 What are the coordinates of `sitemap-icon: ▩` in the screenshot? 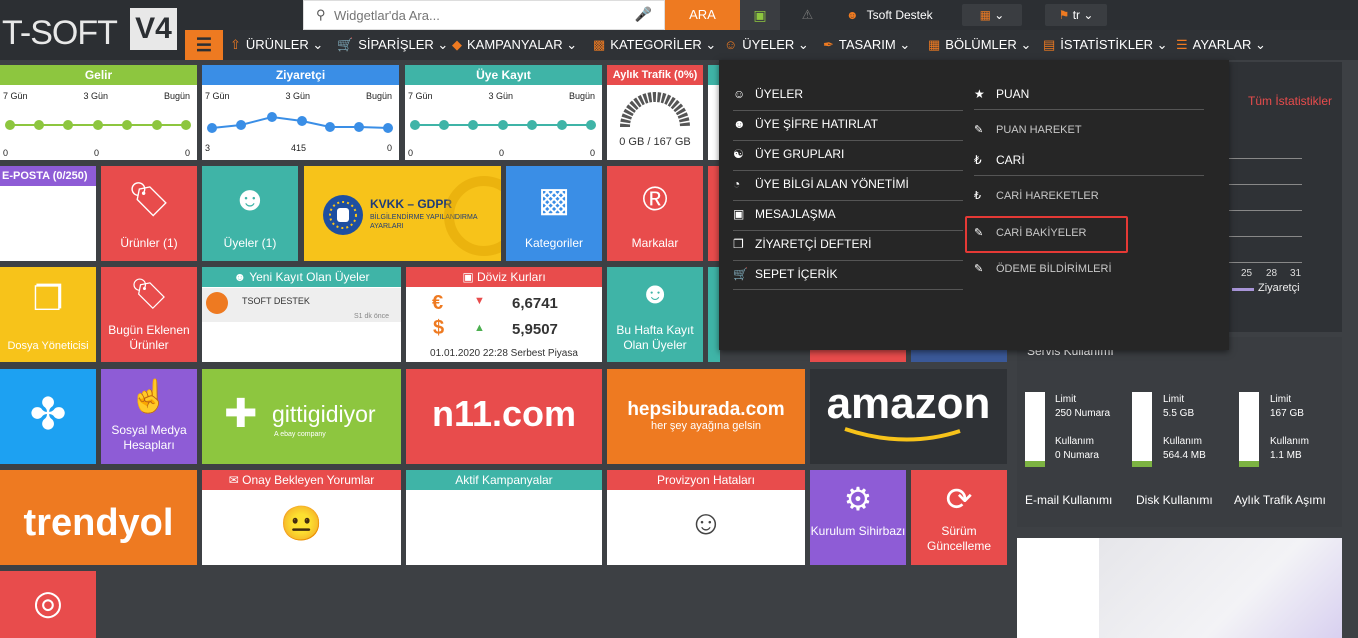 It's located at (599, 44).